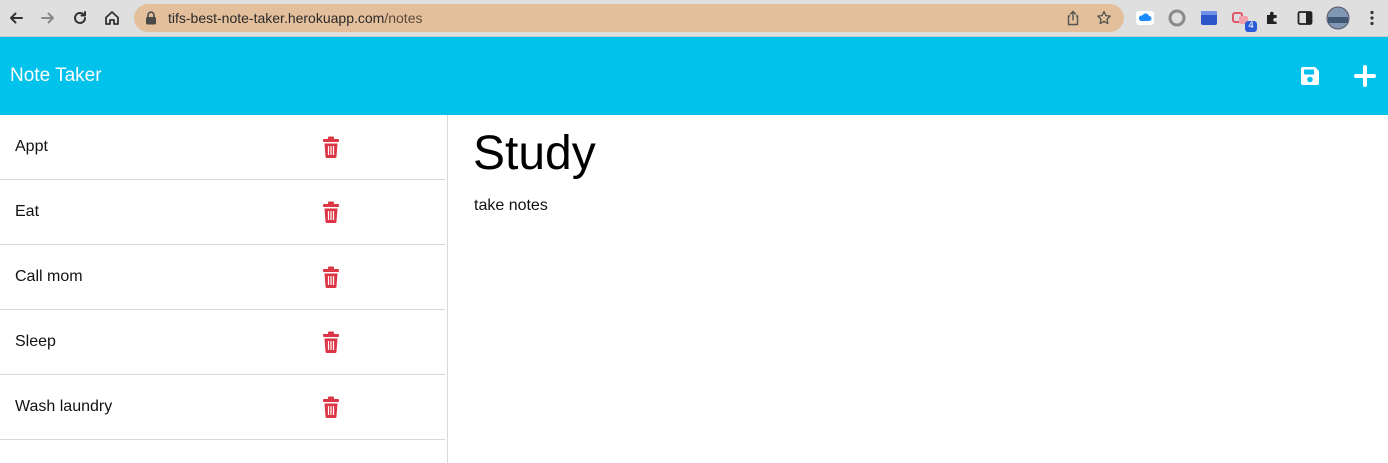 This screenshot has height=463, width=1388. What do you see at coordinates (56, 76) in the screenshot?
I see `app-brand: Note Taker` at bounding box center [56, 76].